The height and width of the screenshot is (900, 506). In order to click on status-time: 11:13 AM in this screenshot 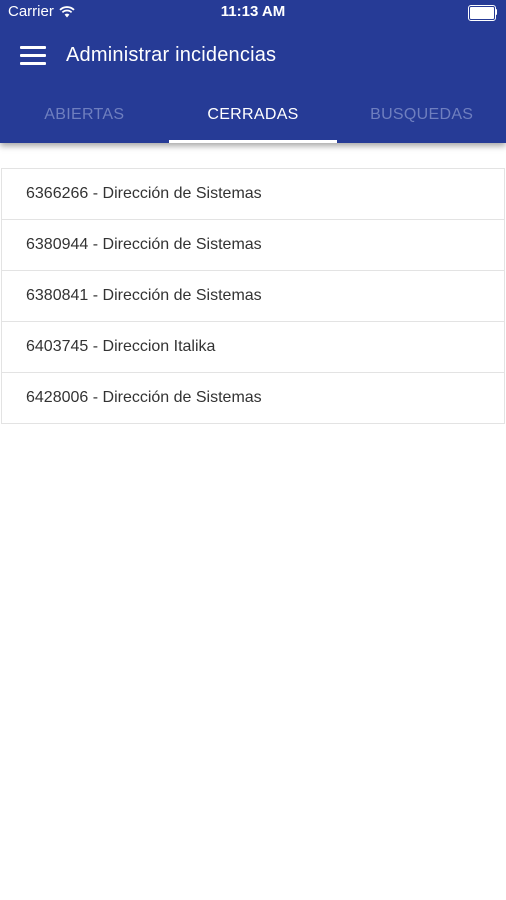, I will do `click(253, 11)`.